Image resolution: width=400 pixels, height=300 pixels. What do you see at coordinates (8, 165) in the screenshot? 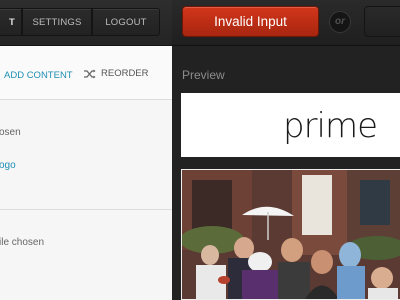
I see `logo-link: ogo` at bounding box center [8, 165].